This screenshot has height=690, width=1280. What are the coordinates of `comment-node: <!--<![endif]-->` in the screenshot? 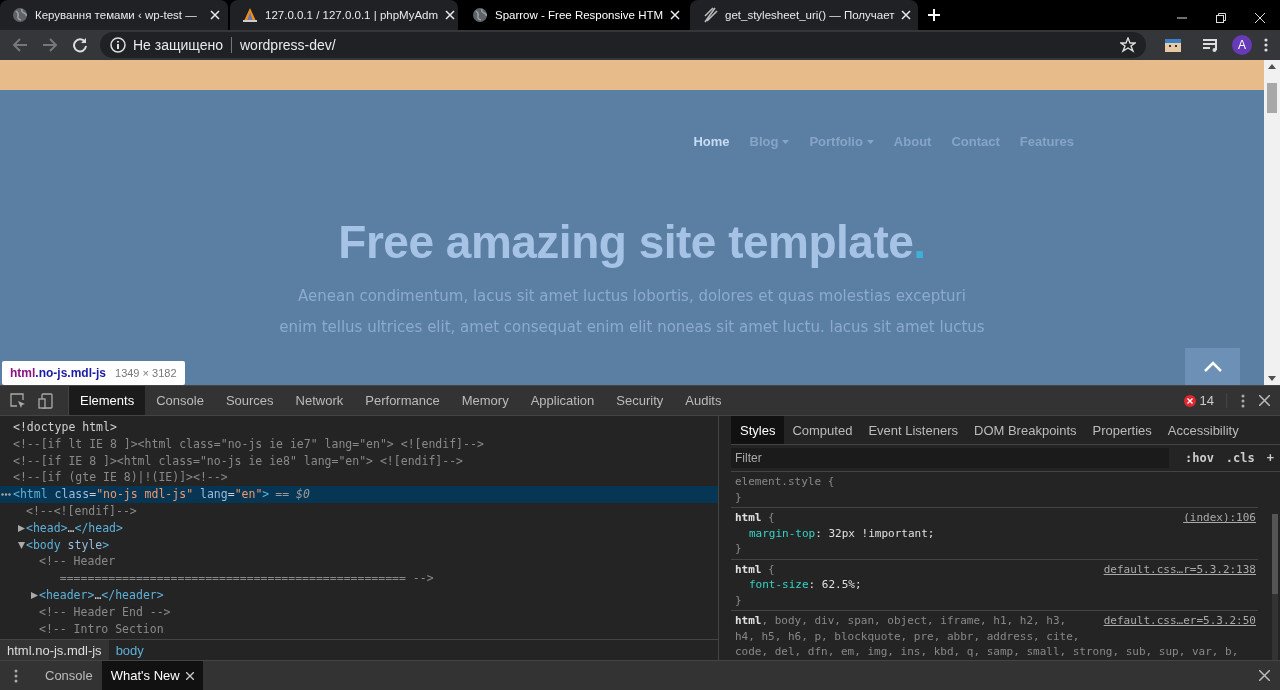 It's located at (81, 511).